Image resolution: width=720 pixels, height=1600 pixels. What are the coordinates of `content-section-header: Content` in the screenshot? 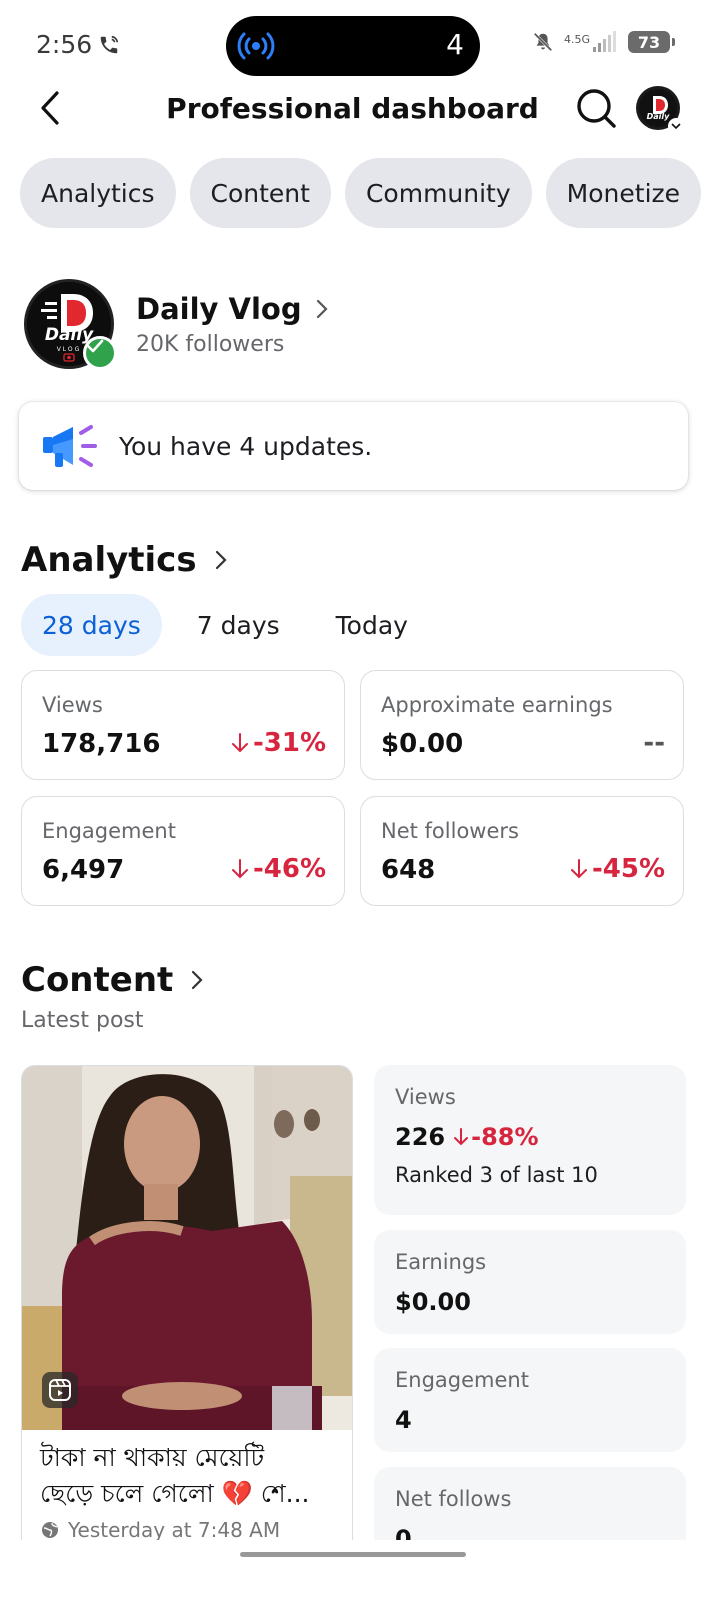 It's located at (112, 980).